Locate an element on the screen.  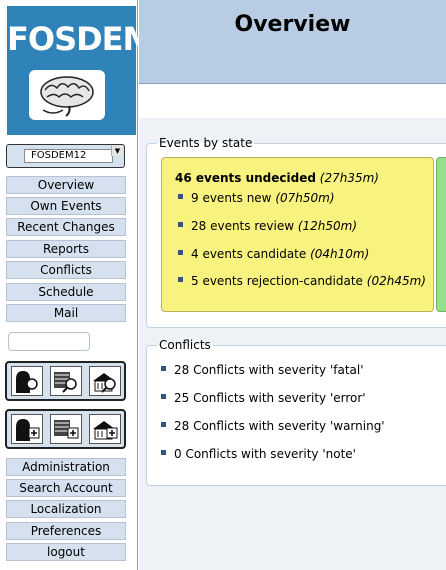
nav-reports: Reports is located at coordinates (66, 249).